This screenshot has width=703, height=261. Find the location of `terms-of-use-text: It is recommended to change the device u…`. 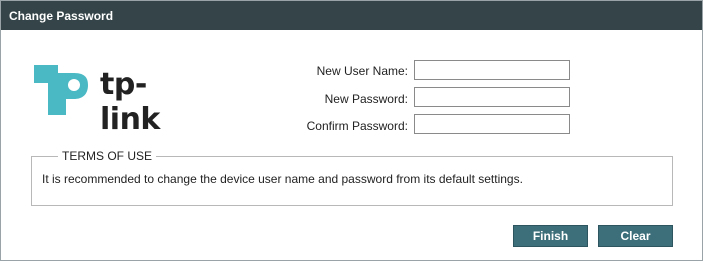

terms-of-use-text: It is recommended to change the device u… is located at coordinates (282, 179).